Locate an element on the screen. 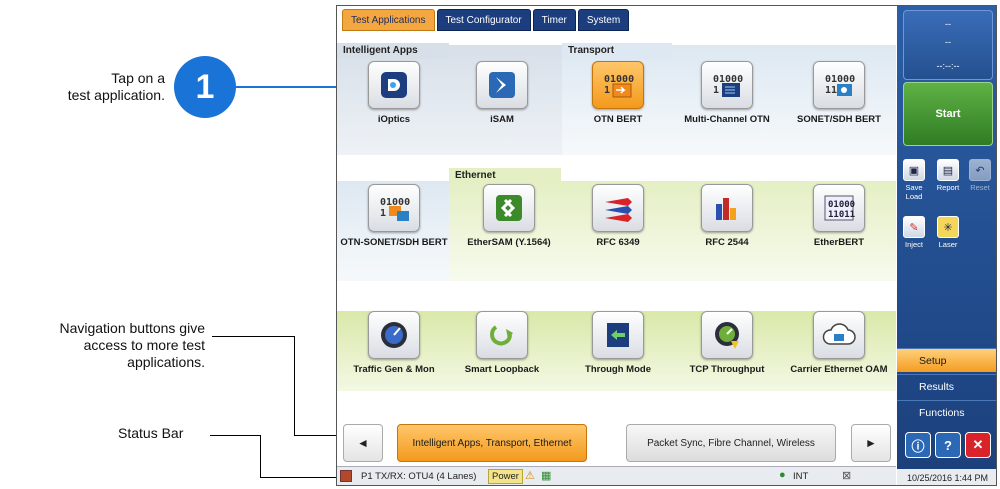  svg-text: 11 is located at coordinates (831, 90).